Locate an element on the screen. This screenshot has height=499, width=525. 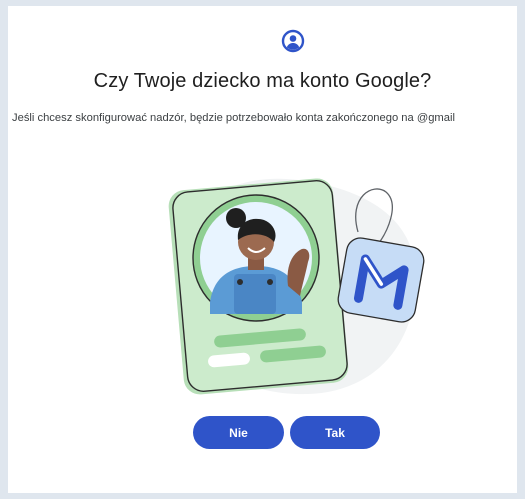
account-circle-icon is located at coordinates (293, 41).